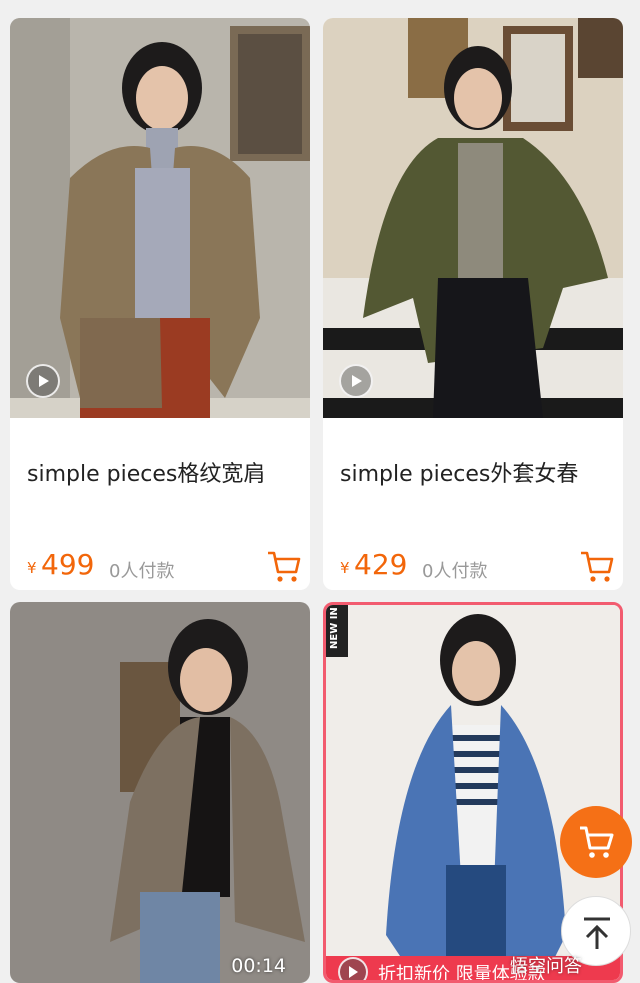 This screenshot has height=983, width=640. What do you see at coordinates (546, 966) in the screenshot?
I see `watermark-text: 悟空问答` at bounding box center [546, 966].